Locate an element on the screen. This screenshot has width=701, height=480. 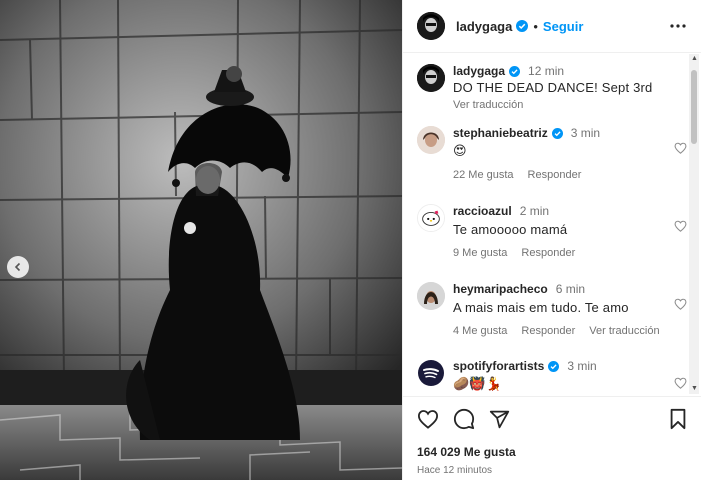
caption-username: ladygaga is located at coordinates (479, 71).